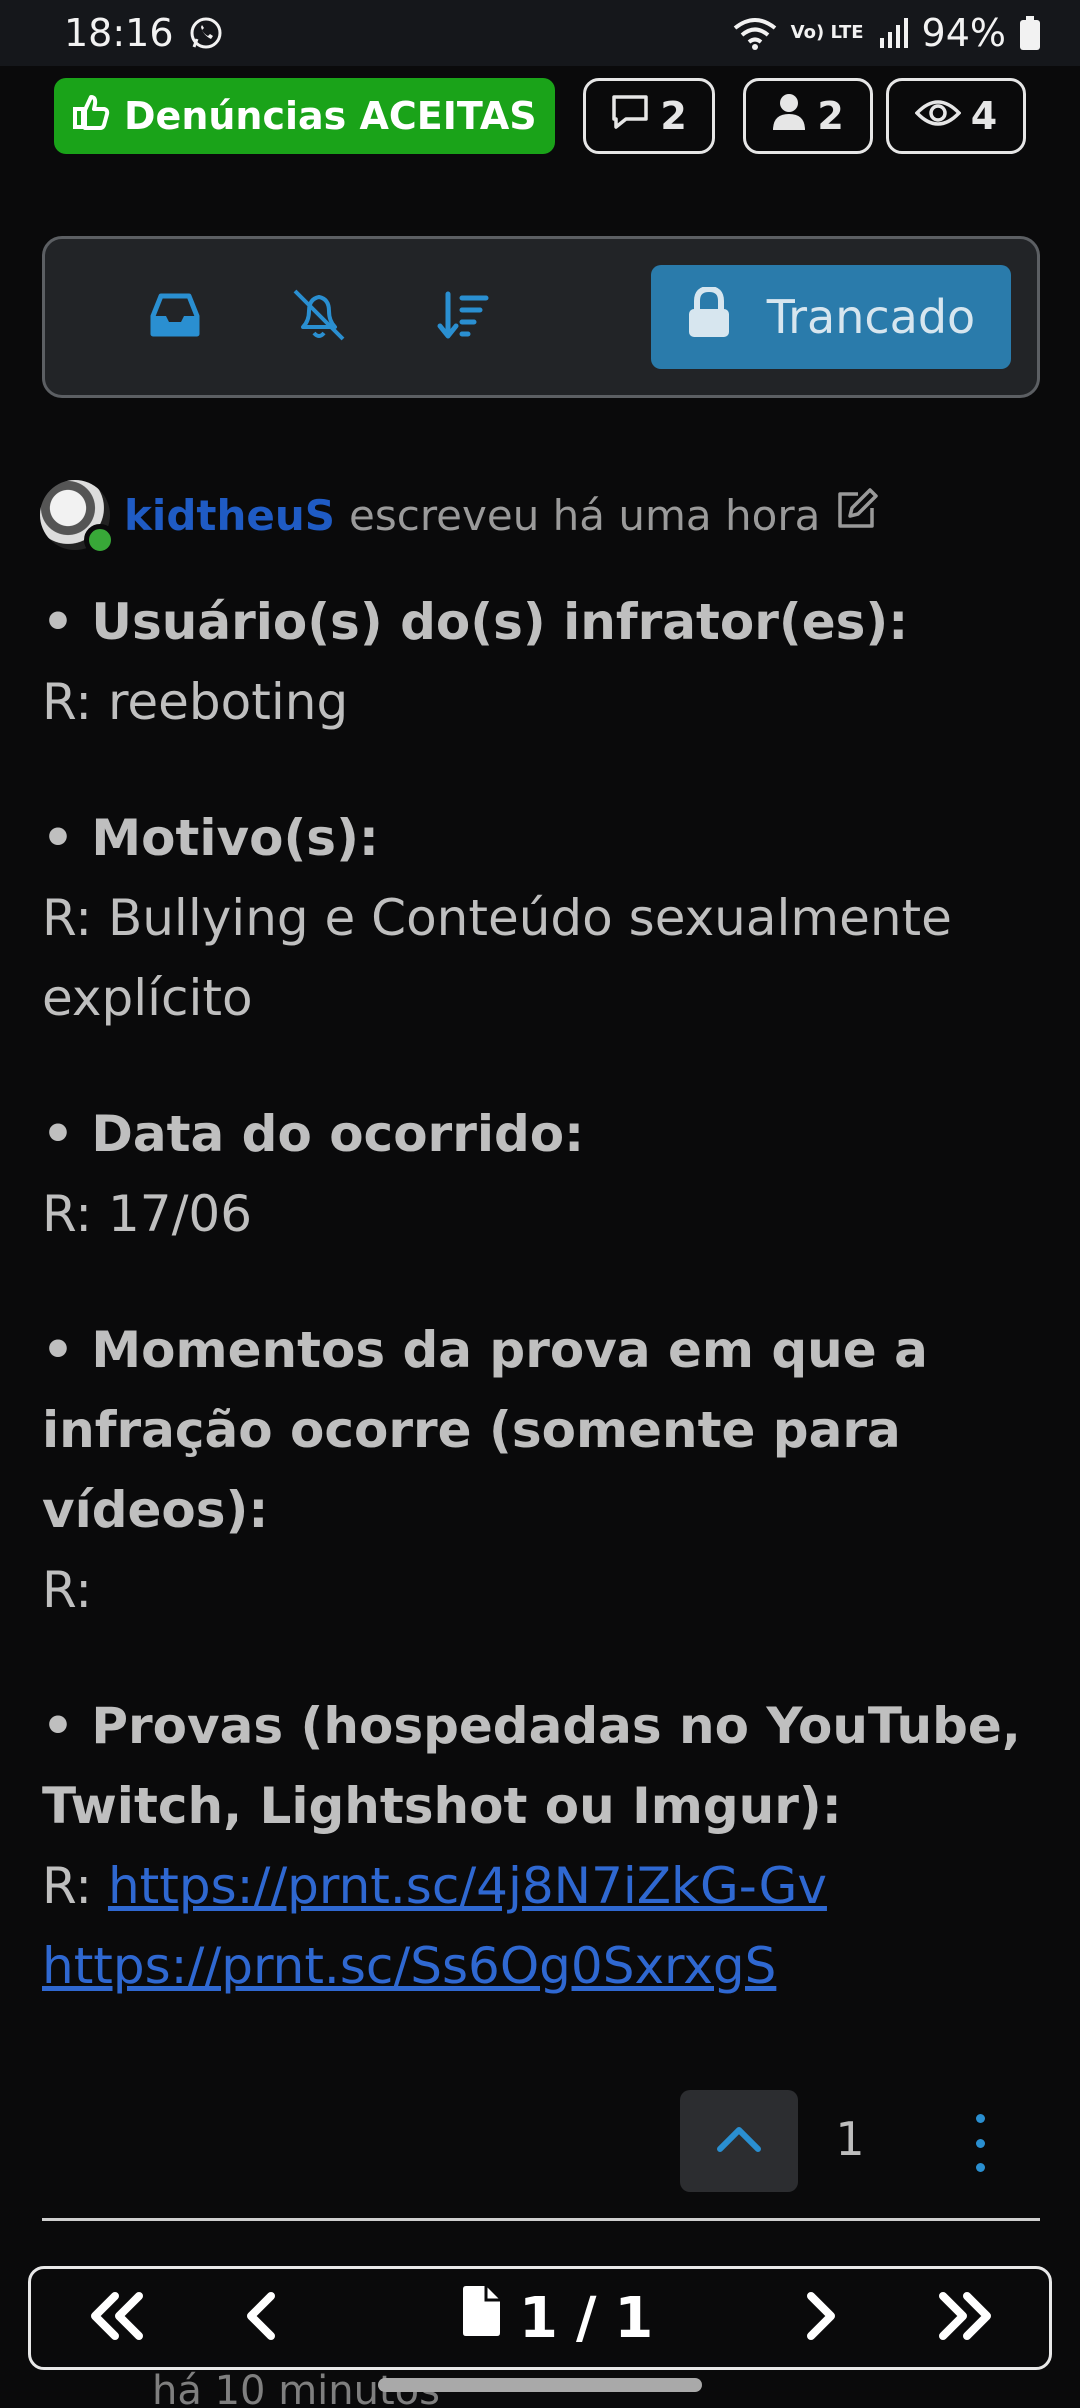 The width and height of the screenshot is (1080, 2408). I want to click on answer-prefix: R:, so click(75, 1886).